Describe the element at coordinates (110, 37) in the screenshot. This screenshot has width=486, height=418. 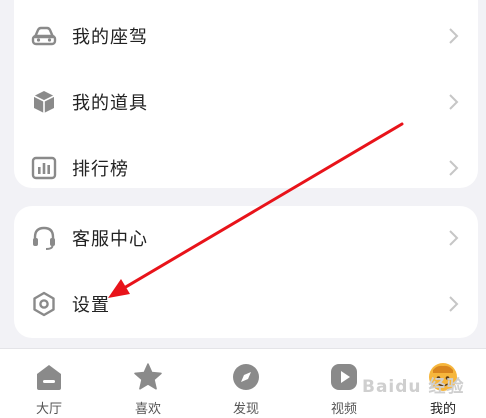
I see `menu-item-label: 我的座驾` at that location.